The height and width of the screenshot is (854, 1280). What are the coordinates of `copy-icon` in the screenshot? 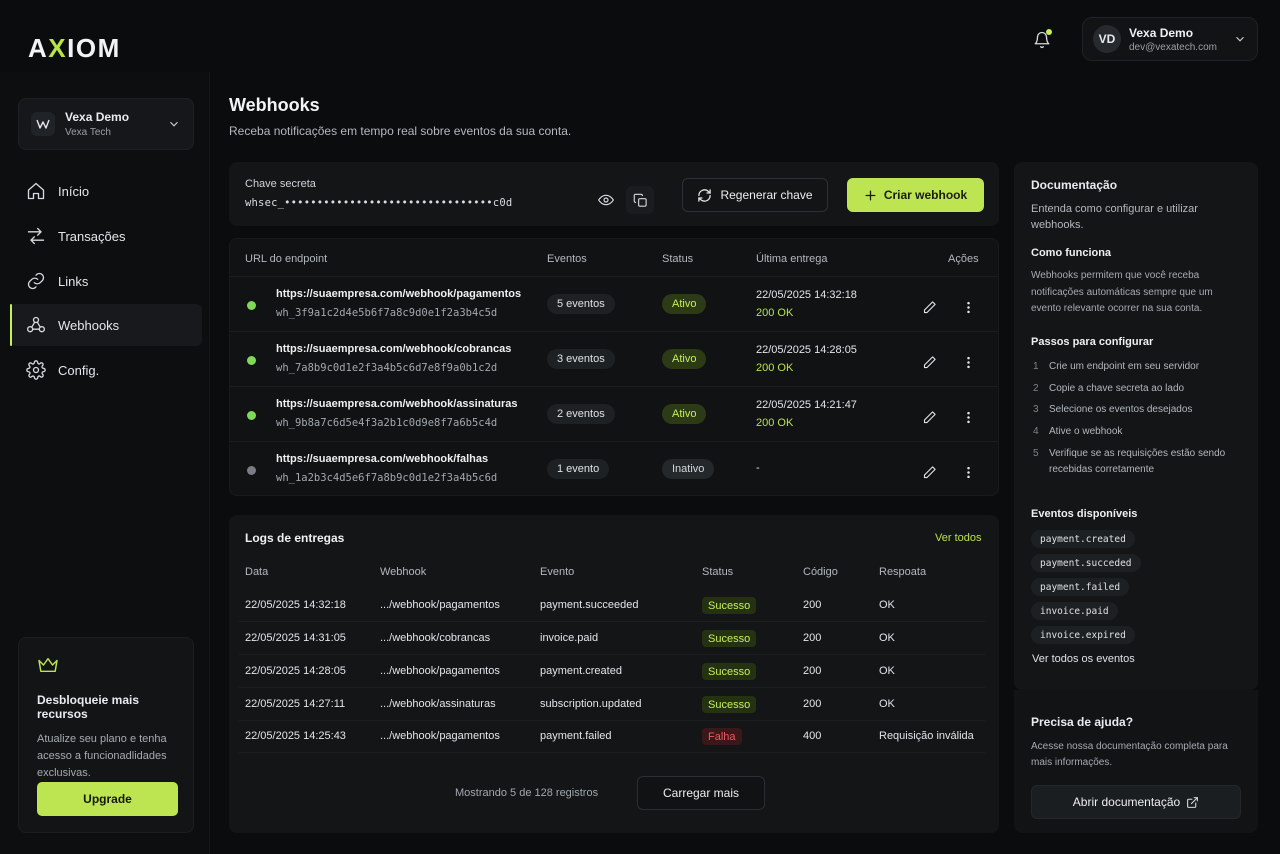 It's located at (640, 200).